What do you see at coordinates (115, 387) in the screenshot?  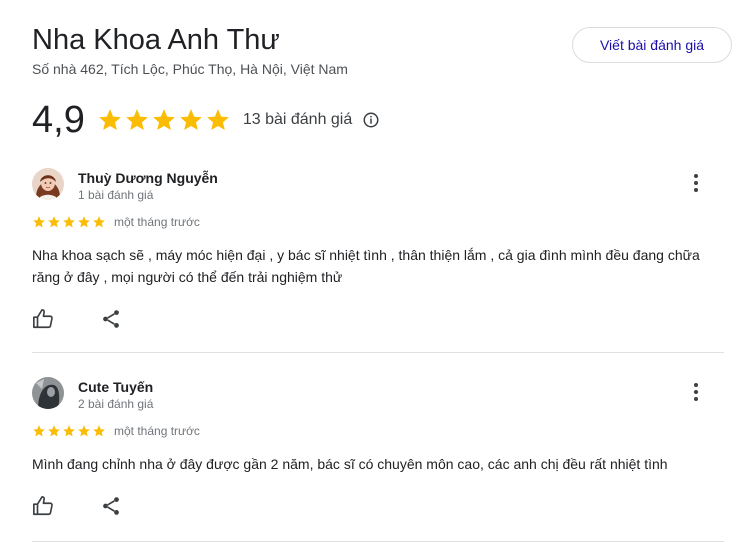 I see `review-author: Cute Tuyến` at bounding box center [115, 387].